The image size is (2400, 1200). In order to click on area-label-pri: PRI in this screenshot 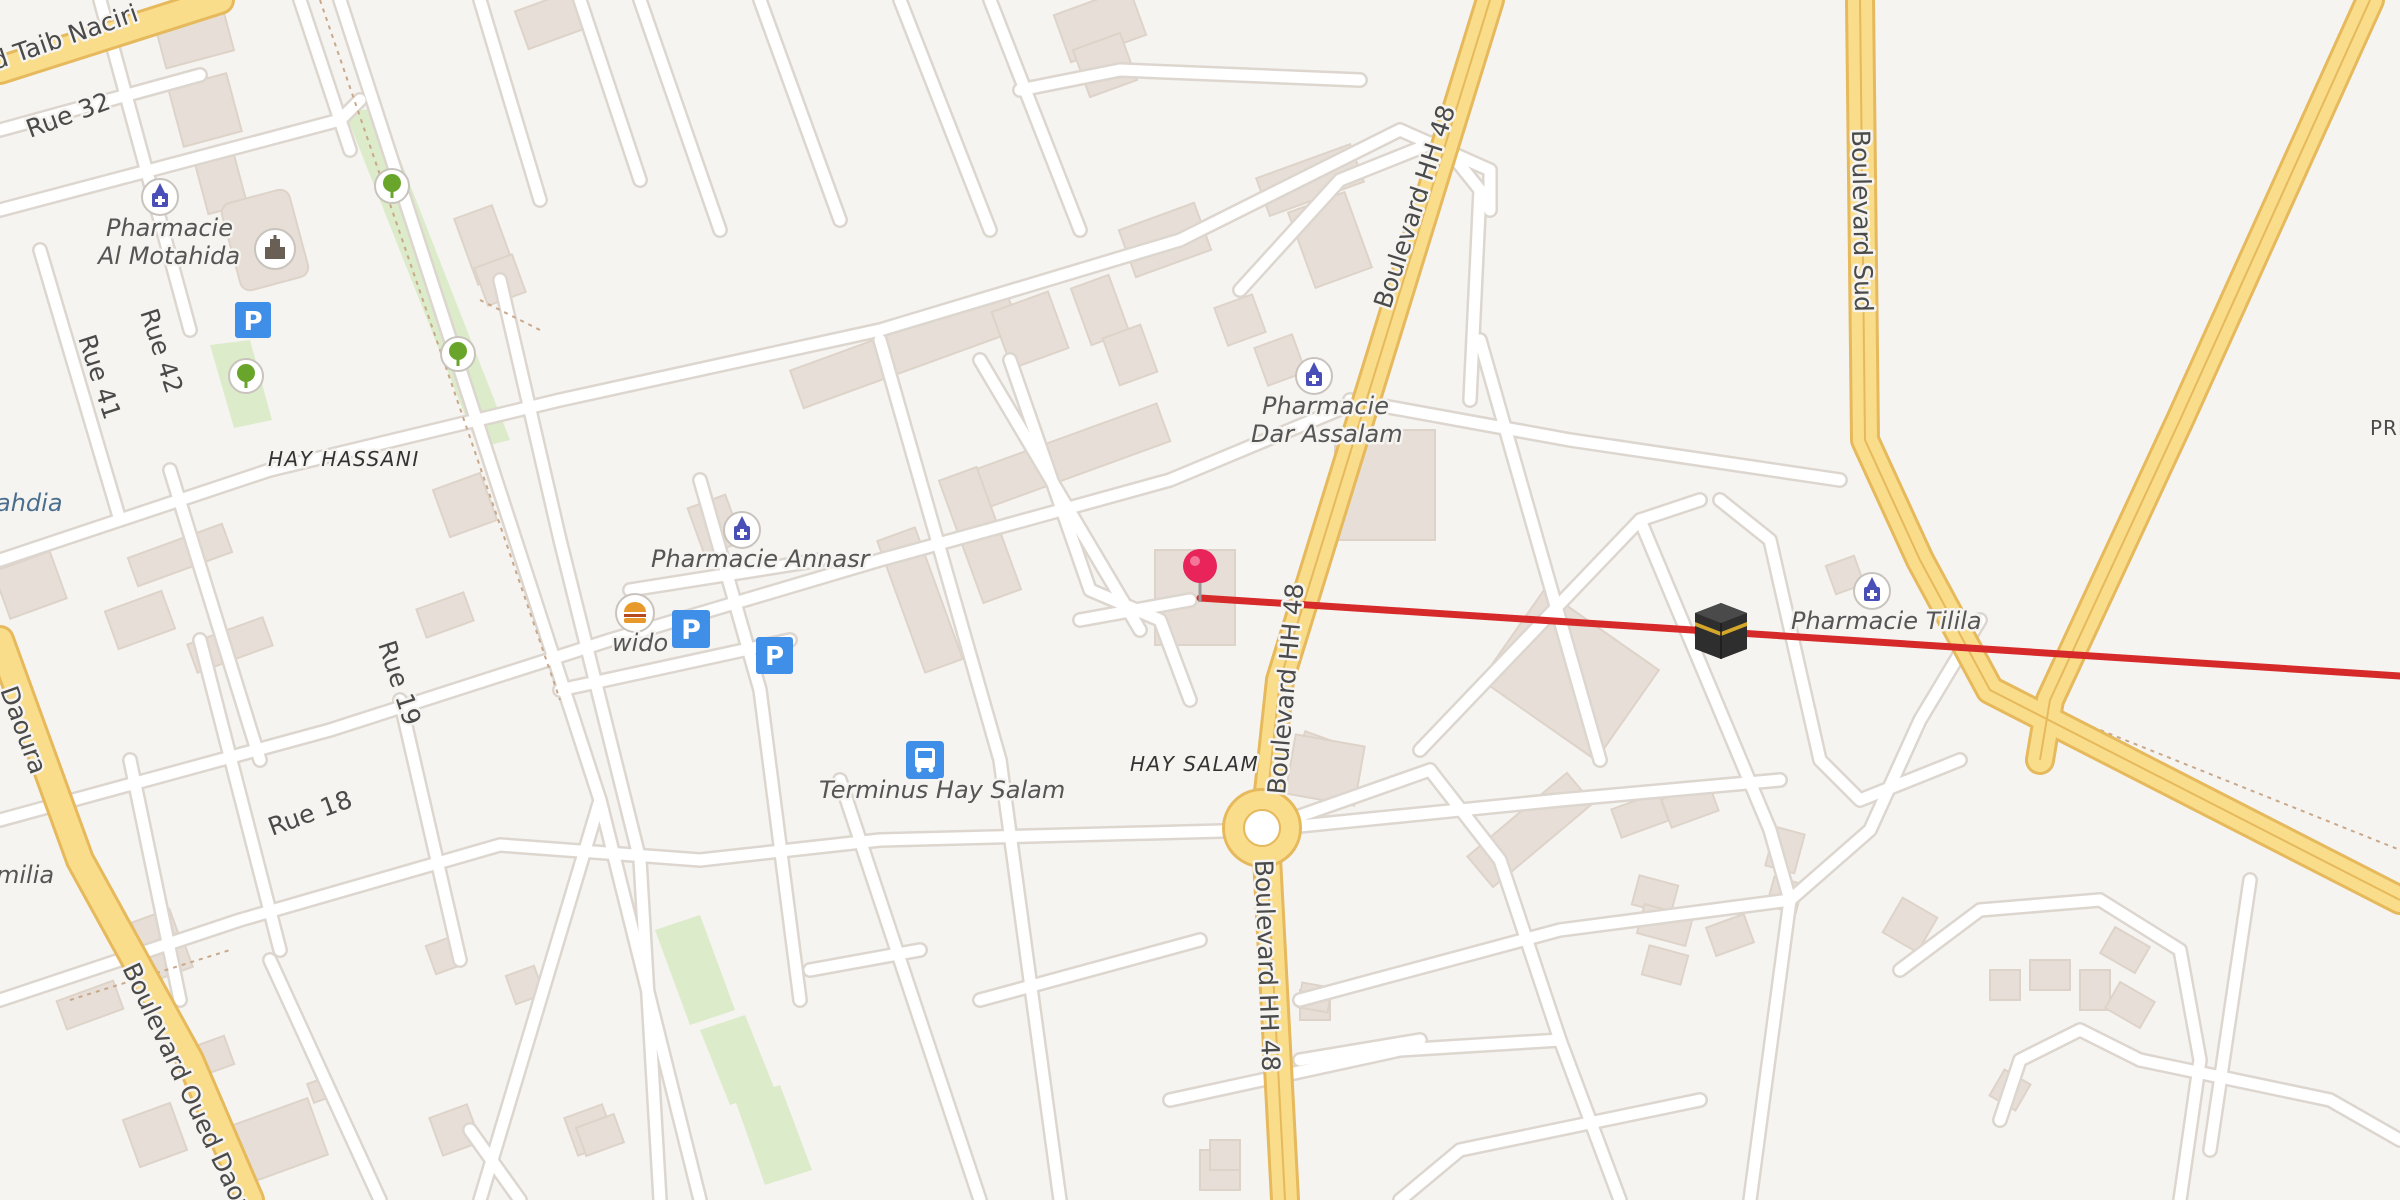, I will do `click(2385, 428)`.